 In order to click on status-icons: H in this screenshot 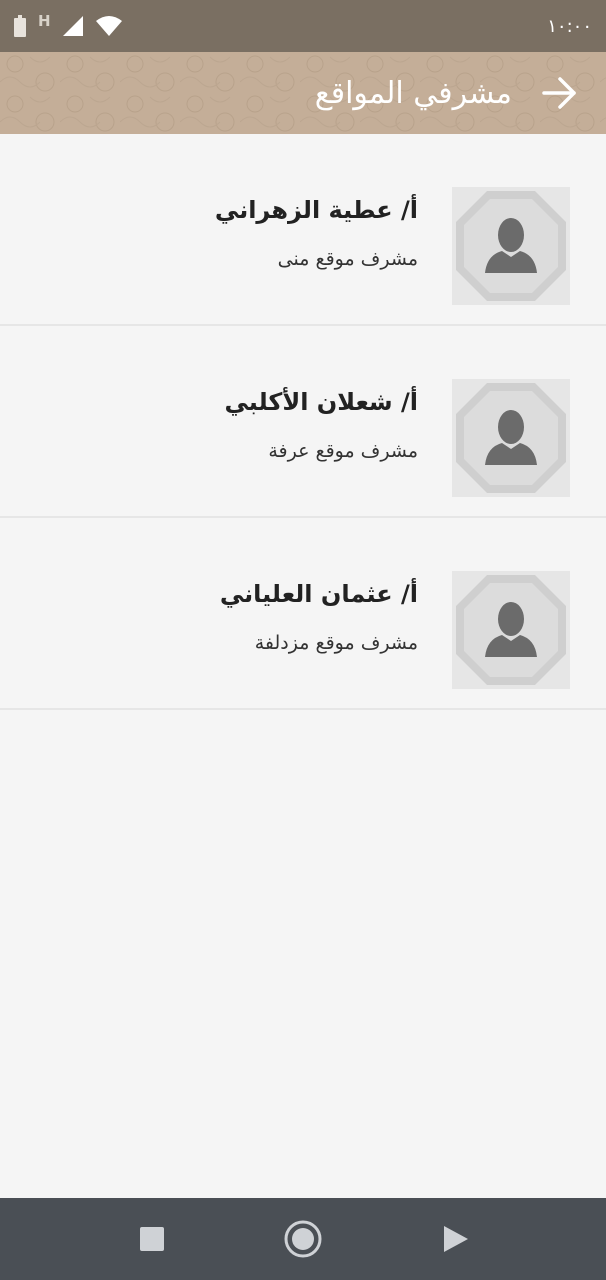, I will do `click(68, 24)`.